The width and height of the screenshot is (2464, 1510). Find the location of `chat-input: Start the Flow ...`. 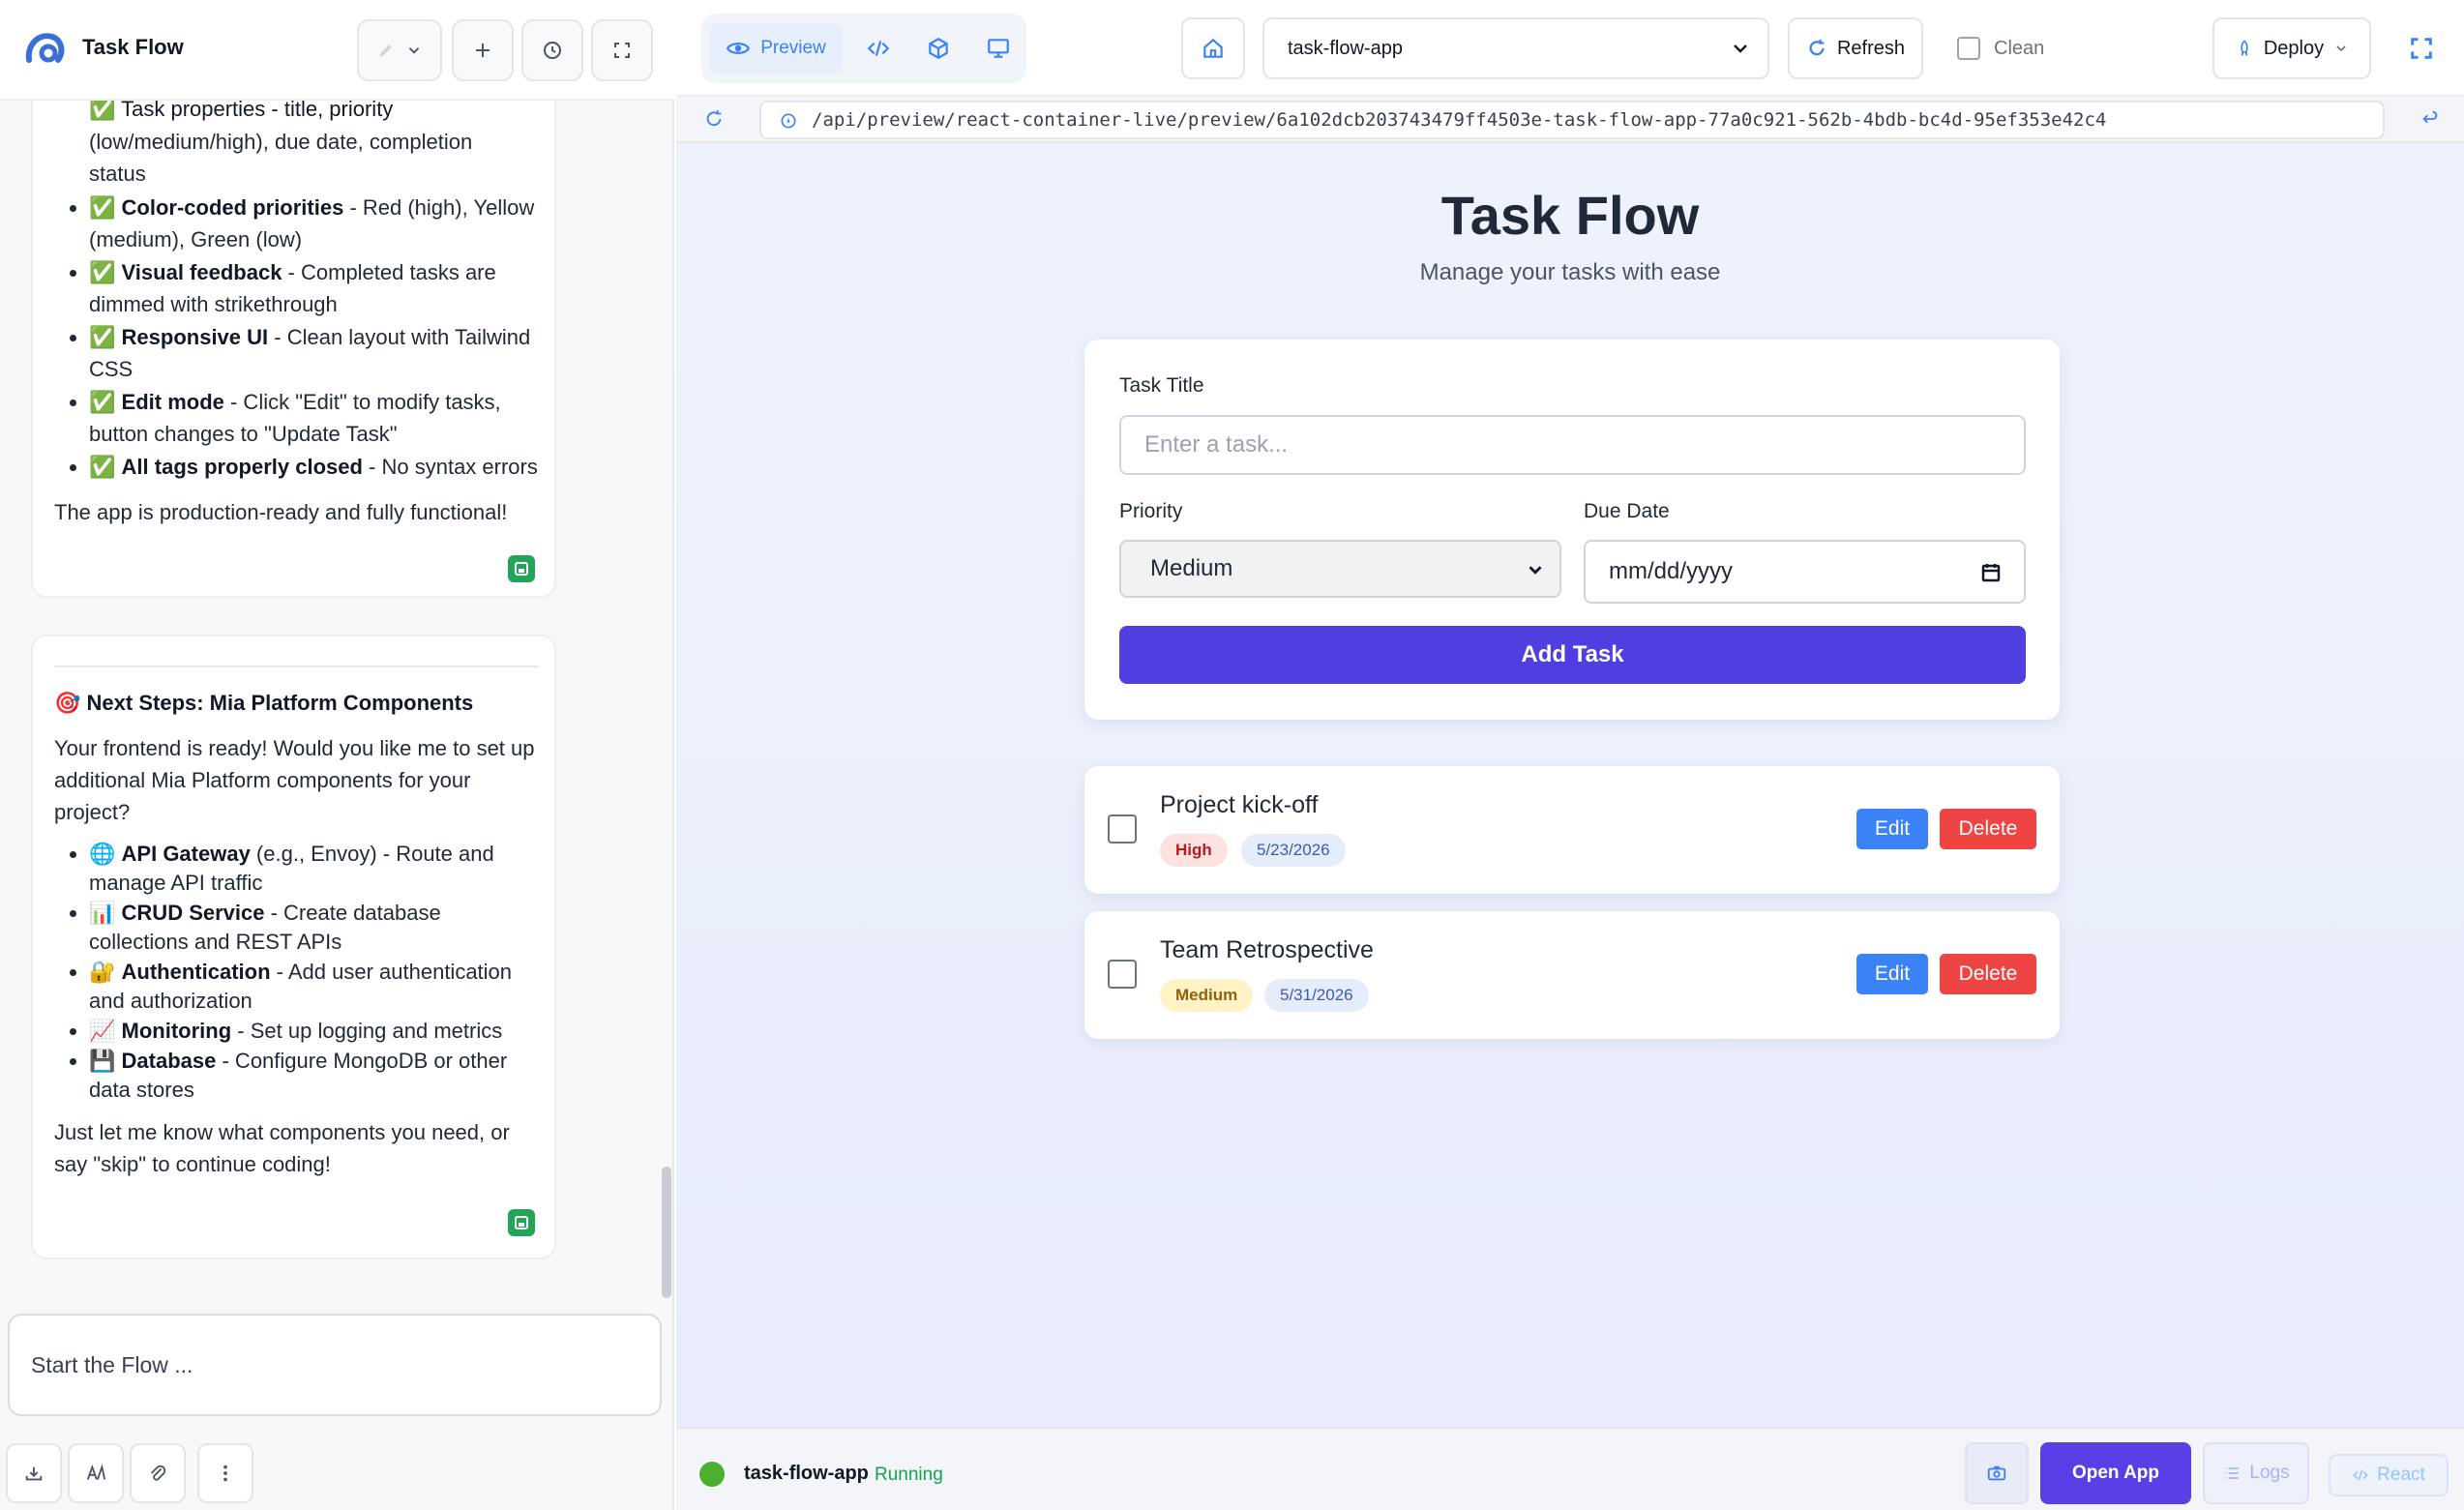

chat-input: Start the Flow ... is located at coordinates (335, 1365).